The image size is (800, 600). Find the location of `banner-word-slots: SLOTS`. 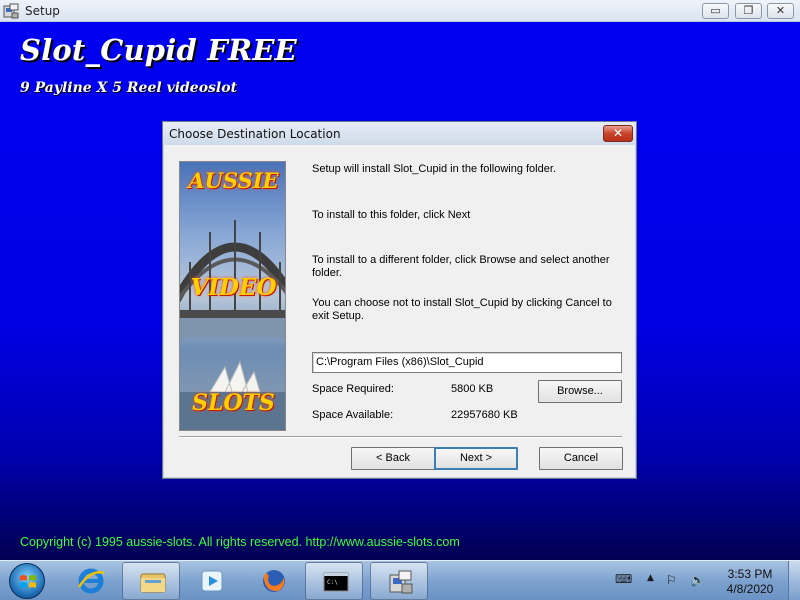

banner-word-slots: SLOTS is located at coordinates (233, 403).